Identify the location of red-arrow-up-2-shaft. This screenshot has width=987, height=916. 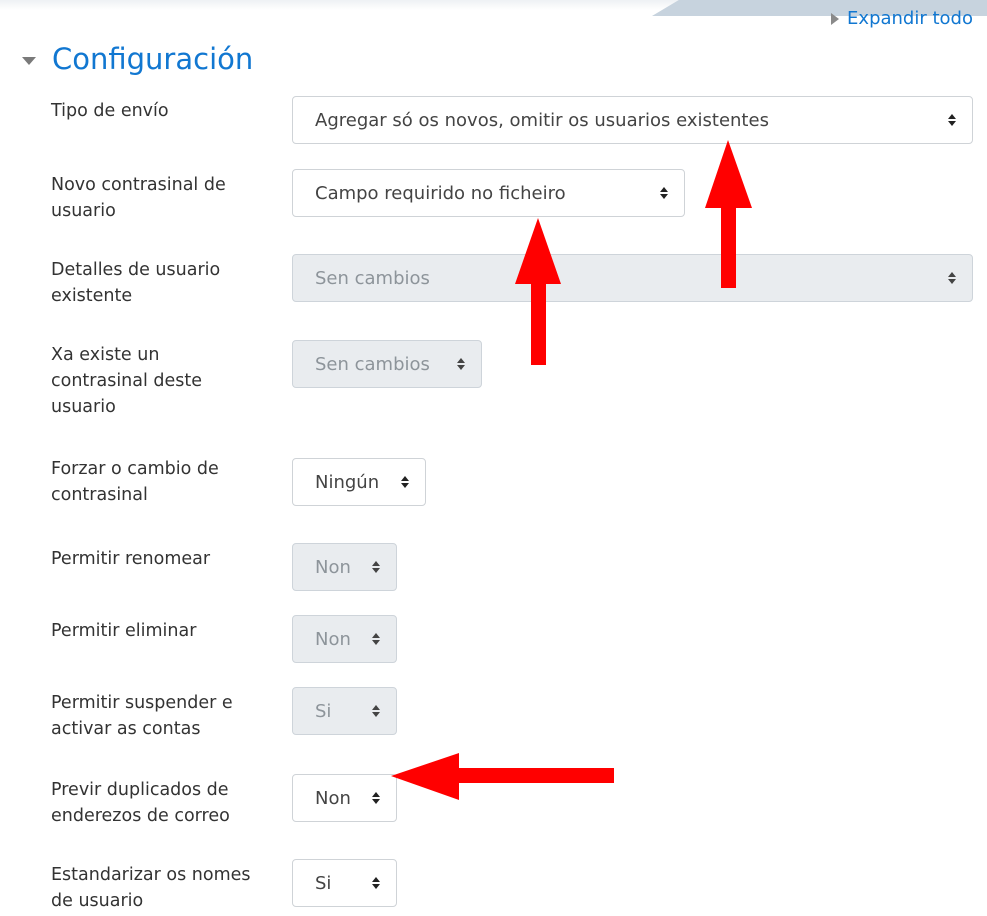
(538, 320).